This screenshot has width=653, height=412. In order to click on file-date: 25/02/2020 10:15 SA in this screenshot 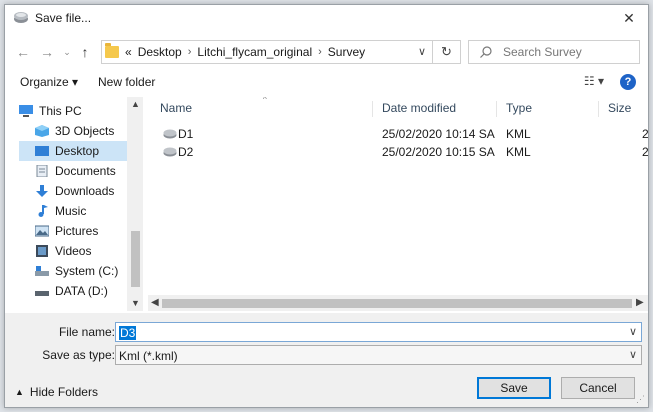, I will do `click(438, 152)`.